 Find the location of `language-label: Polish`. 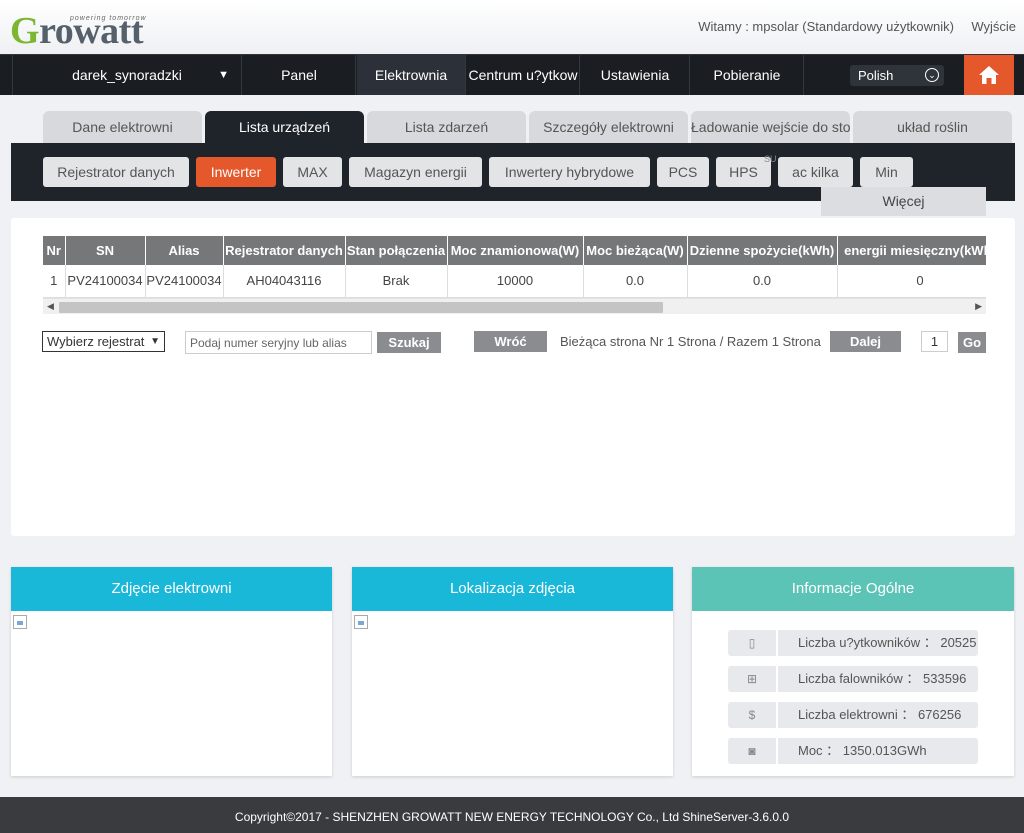

language-label: Polish is located at coordinates (876, 75).